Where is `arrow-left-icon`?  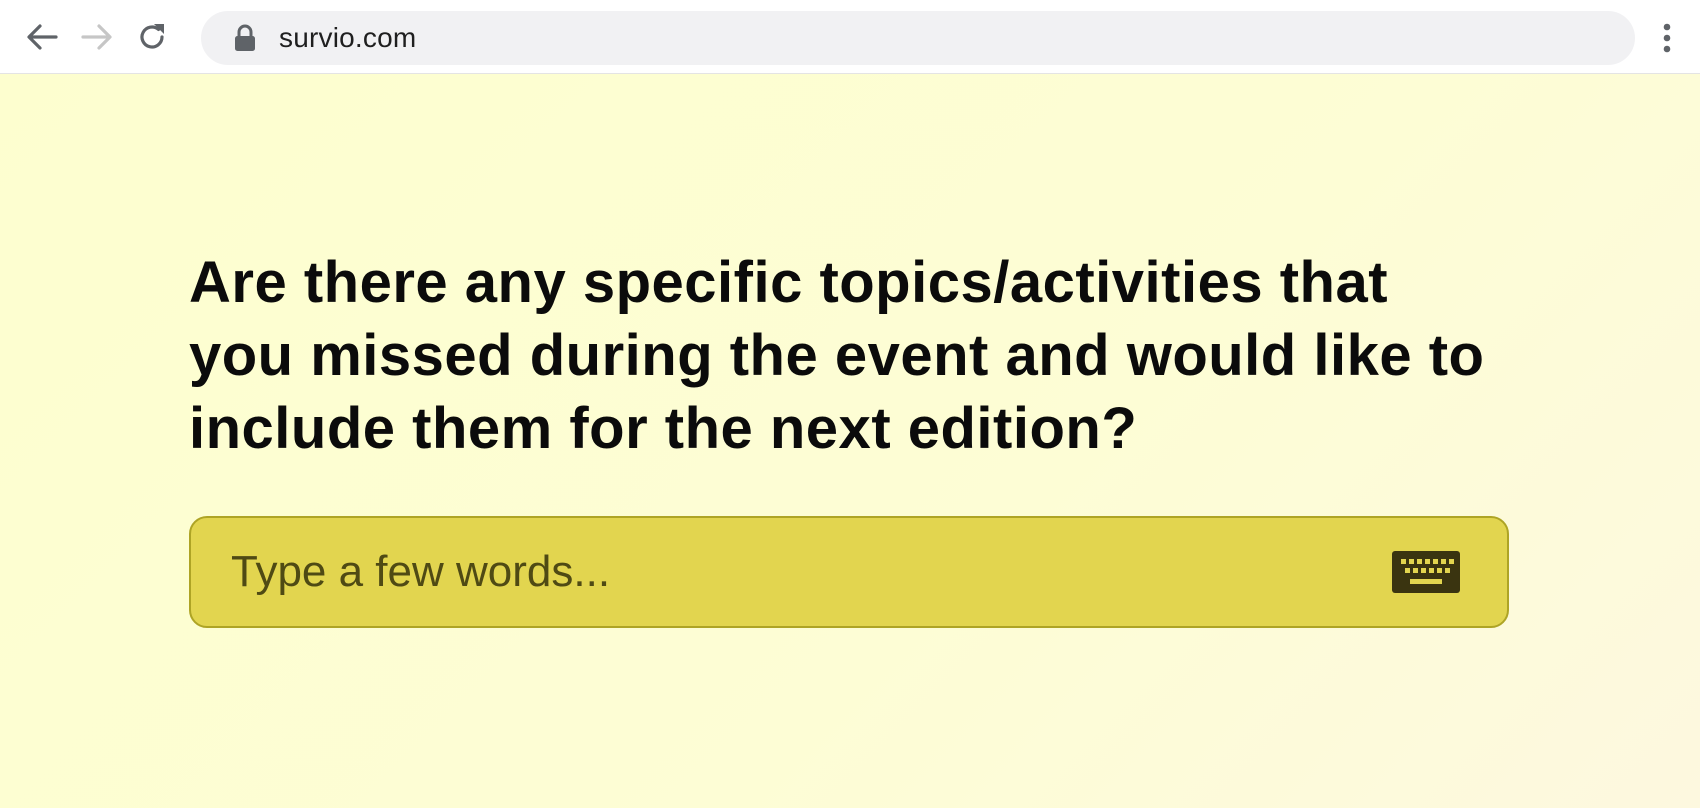 arrow-left-icon is located at coordinates (42, 37).